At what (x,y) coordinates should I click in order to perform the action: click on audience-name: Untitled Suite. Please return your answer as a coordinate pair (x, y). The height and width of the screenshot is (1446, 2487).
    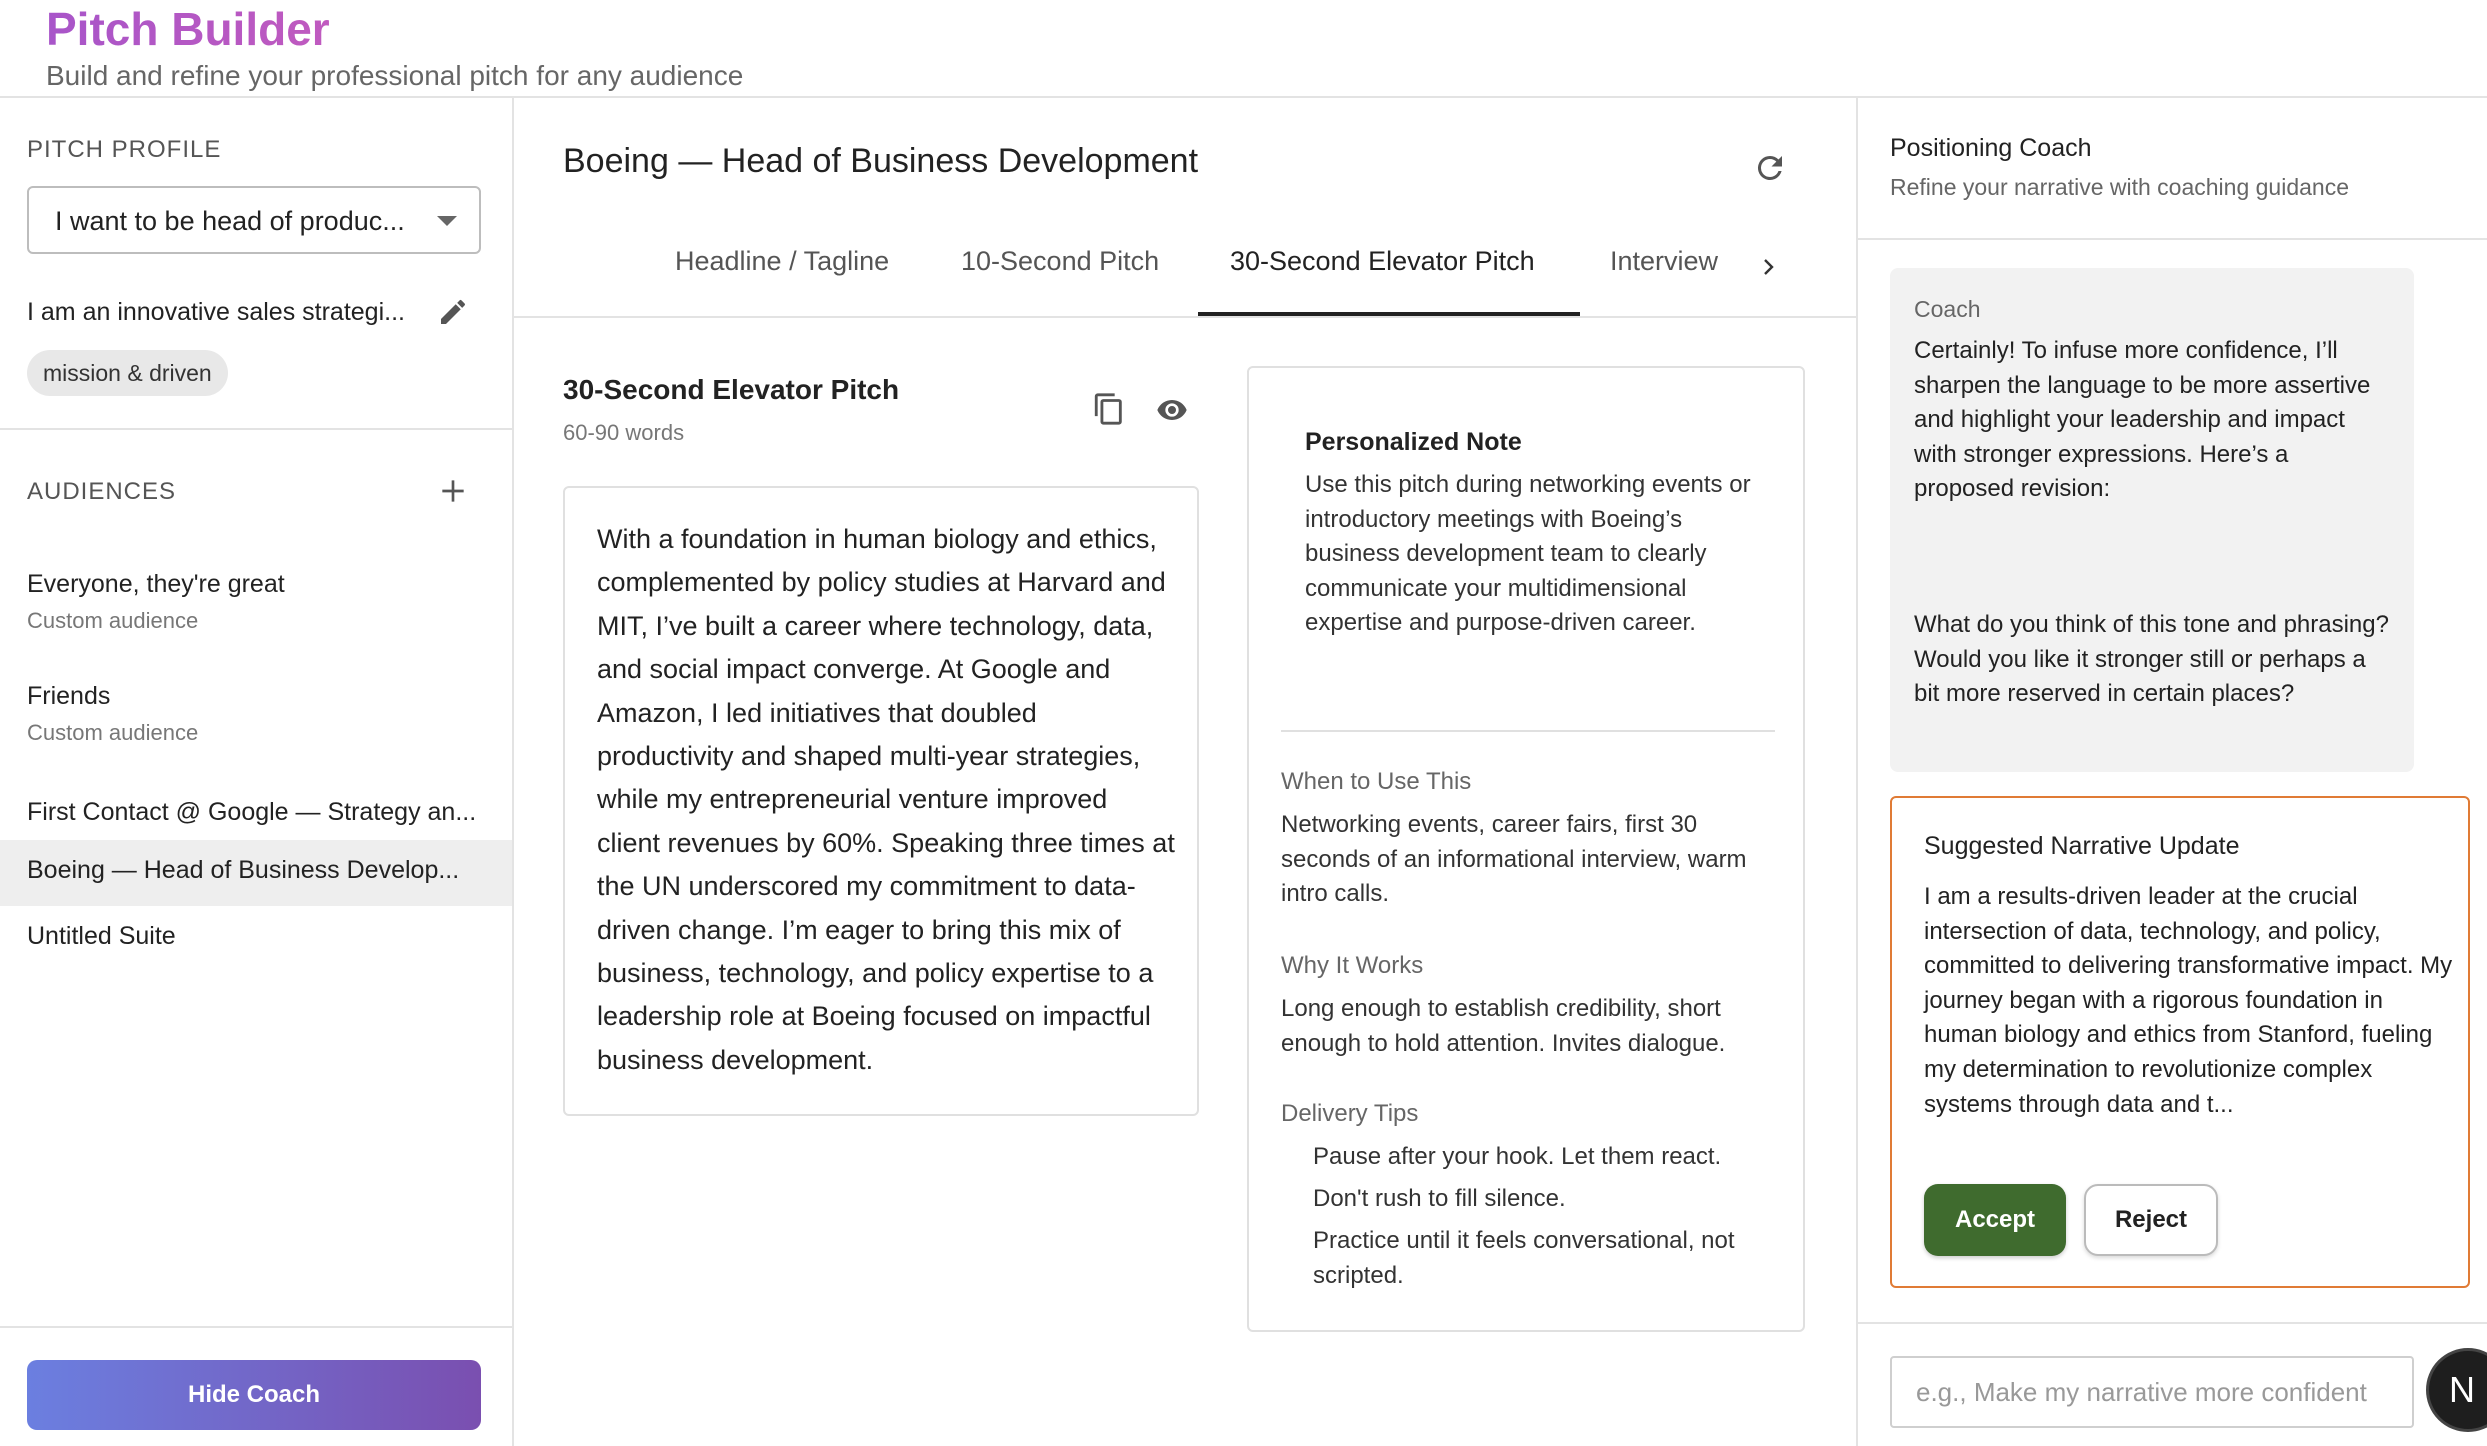
    Looking at the image, I should click on (101, 936).